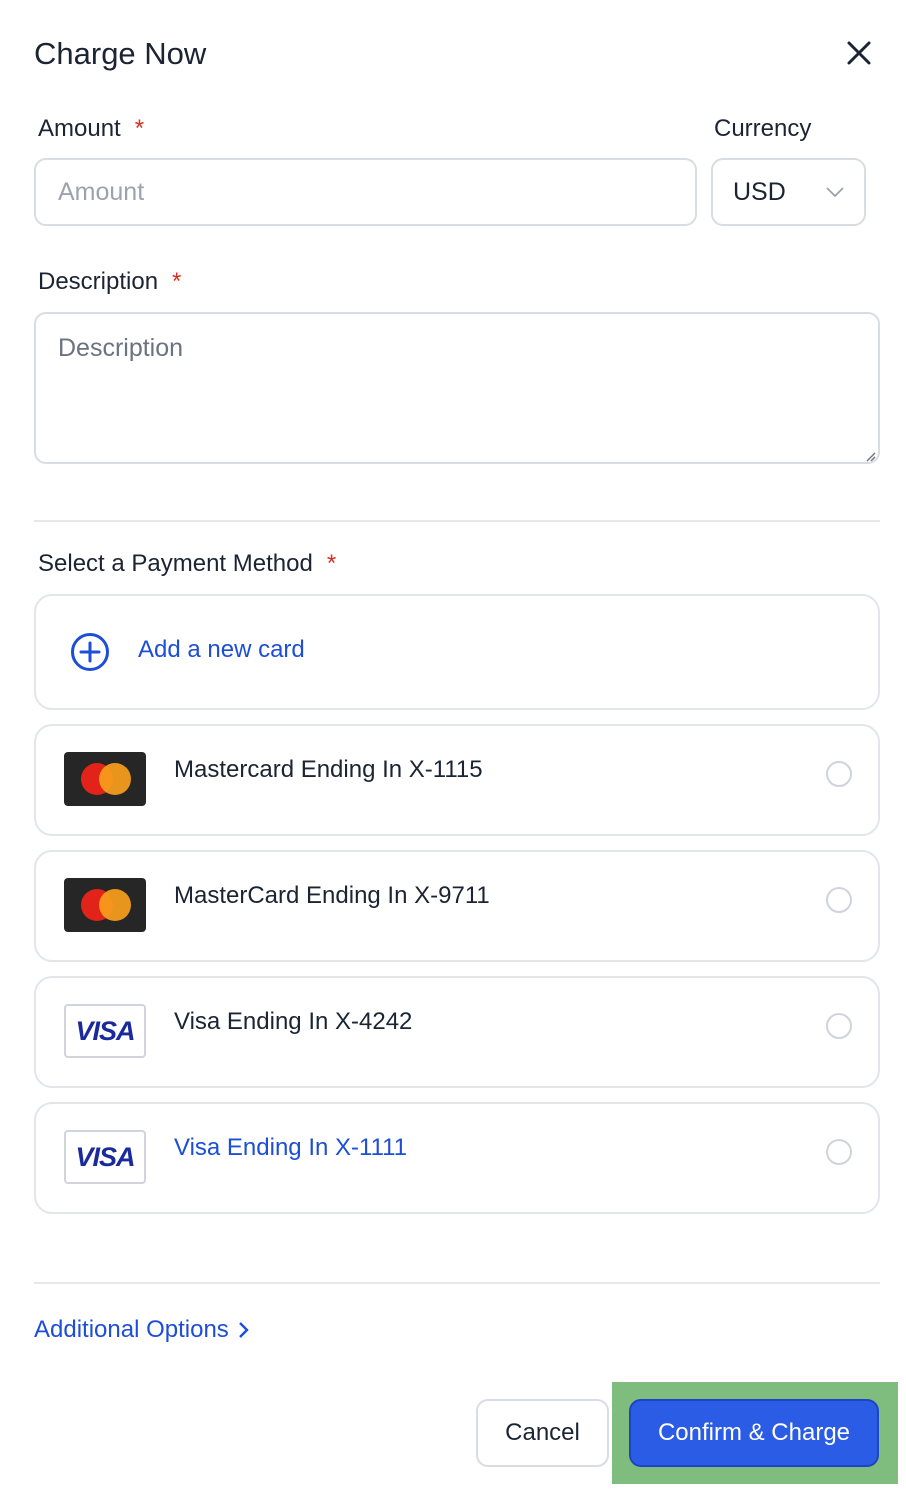 This screenshot has width=906, height=1502. I want to click on currency-value: USD, so click(759, 191).